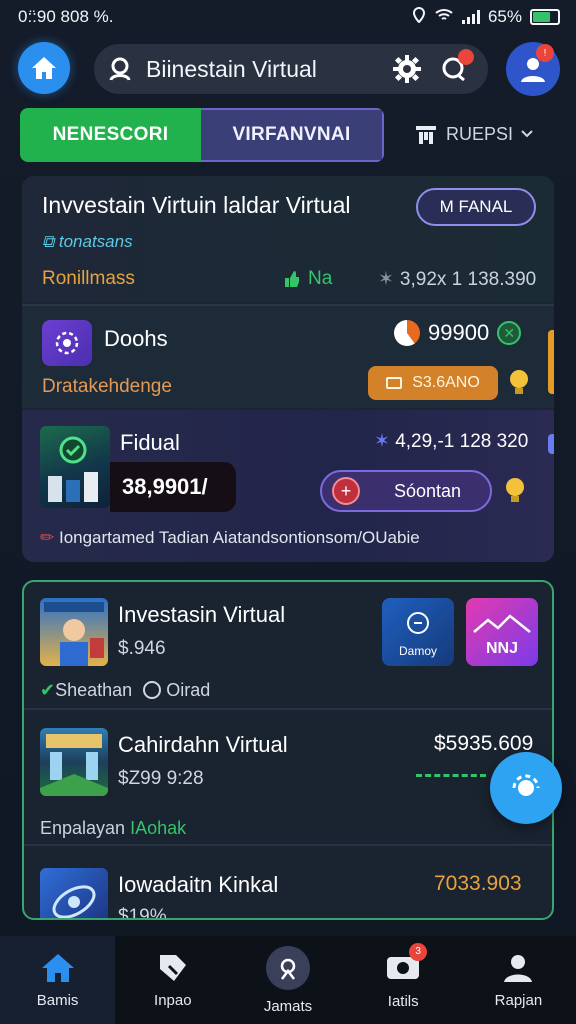 The width and height of the screenshot is (576, 1024). Describe the element at coordinates (320, 278) in the screenshot. I see `row-mid-value: Na` at that location.